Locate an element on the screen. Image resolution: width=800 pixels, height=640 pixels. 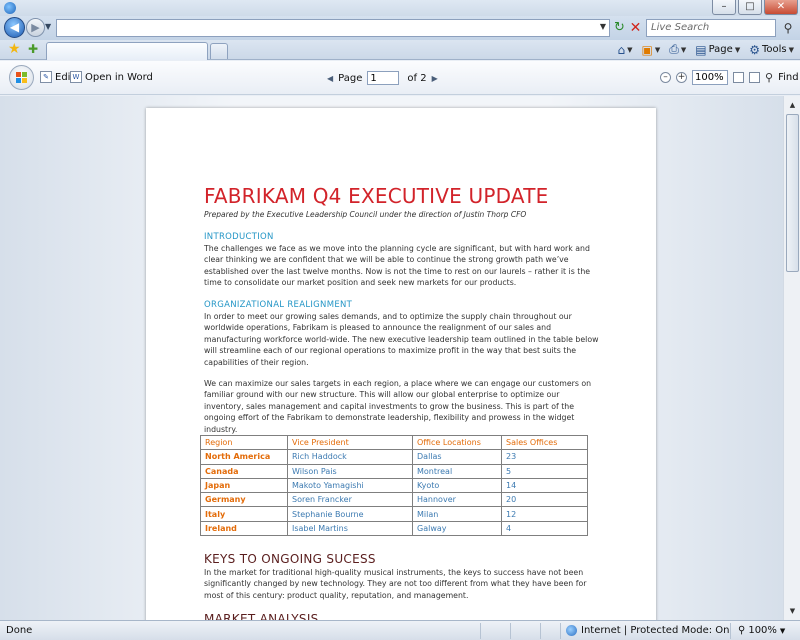
document-title: FABRIKAM Q4 EXECUTIVE UPDATE is located at coordinates (376, 196).